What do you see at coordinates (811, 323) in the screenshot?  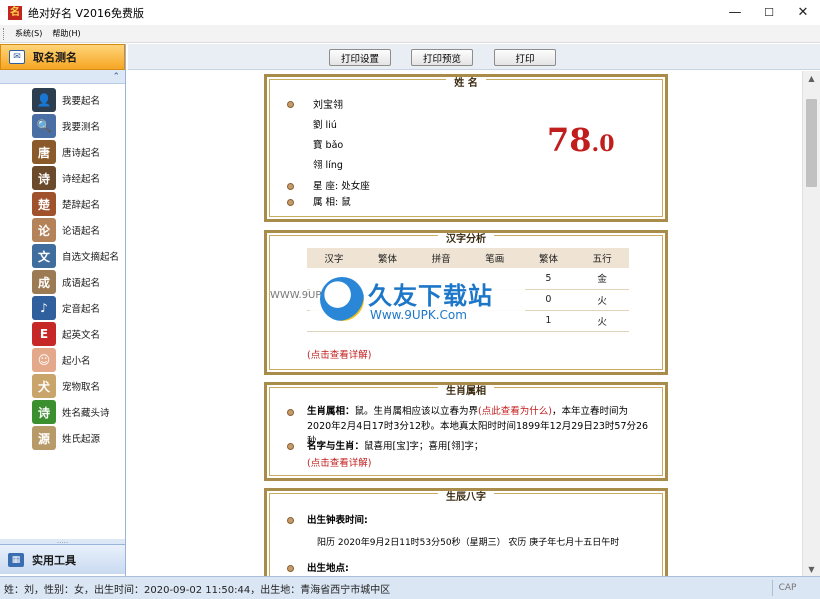 I see `vertical-scrollbar: ▲ ▼` at bounding box center [811, 323].